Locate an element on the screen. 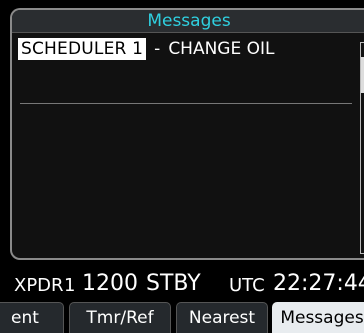 This screenshot has height=333, width=364. message-divider is located at coordinates (186, 103).